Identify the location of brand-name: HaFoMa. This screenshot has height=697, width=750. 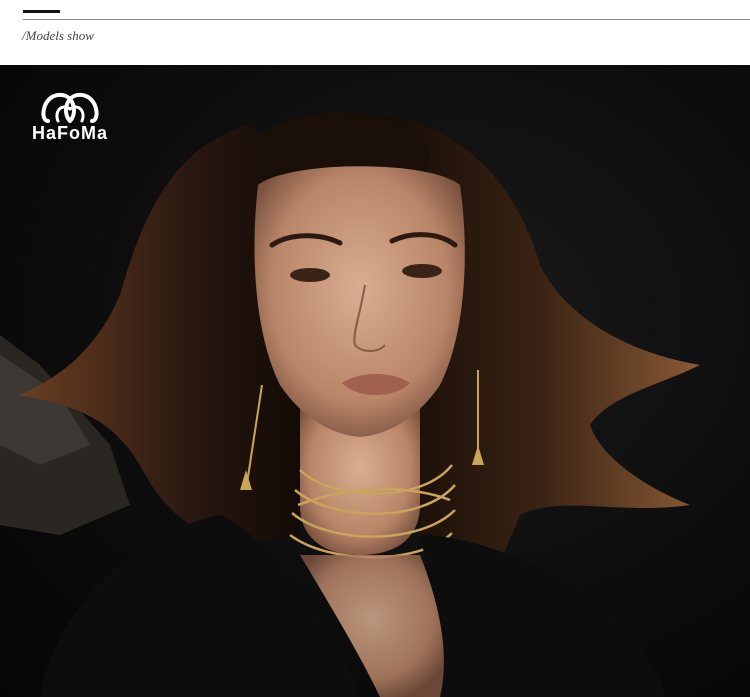
(69, 133).